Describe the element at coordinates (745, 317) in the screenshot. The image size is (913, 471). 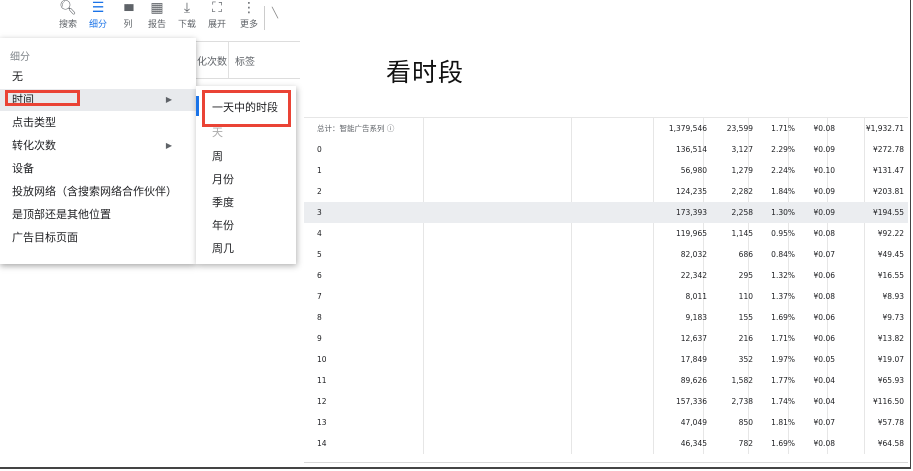
I see `clicks-cell: 155` at that location.